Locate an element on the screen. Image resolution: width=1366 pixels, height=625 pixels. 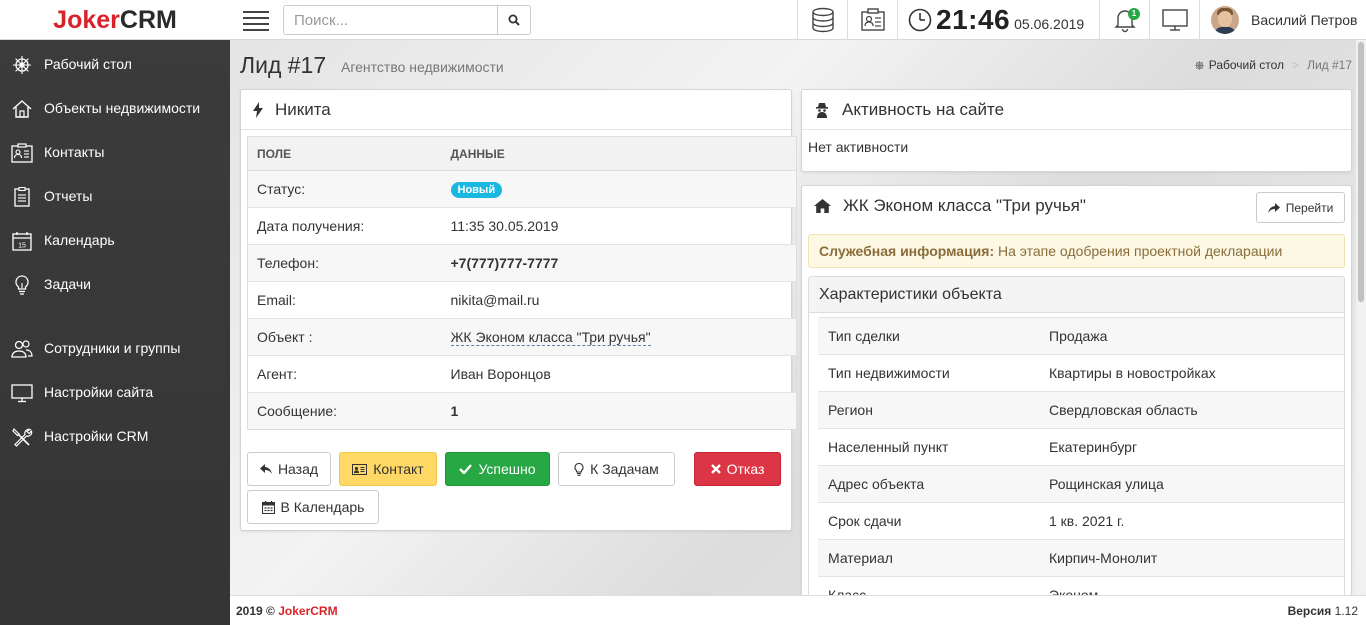
row-value: ЖК Эконом класса "Три ручья" is located at coordinates (619, 337).